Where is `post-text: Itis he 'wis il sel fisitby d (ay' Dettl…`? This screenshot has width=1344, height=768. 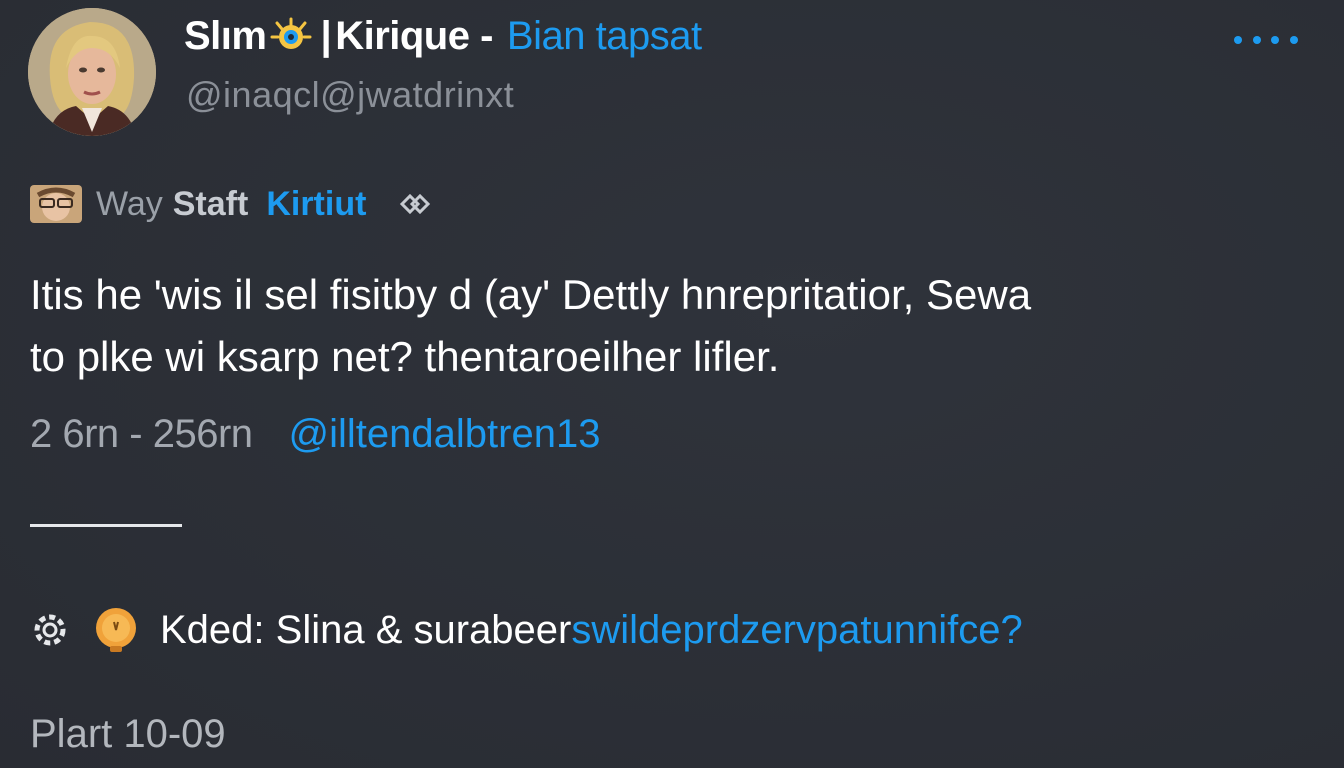
post-text: Itis he 'wis il sel fisitby d (ay' Dettl… is located at coordinates (531, 325).